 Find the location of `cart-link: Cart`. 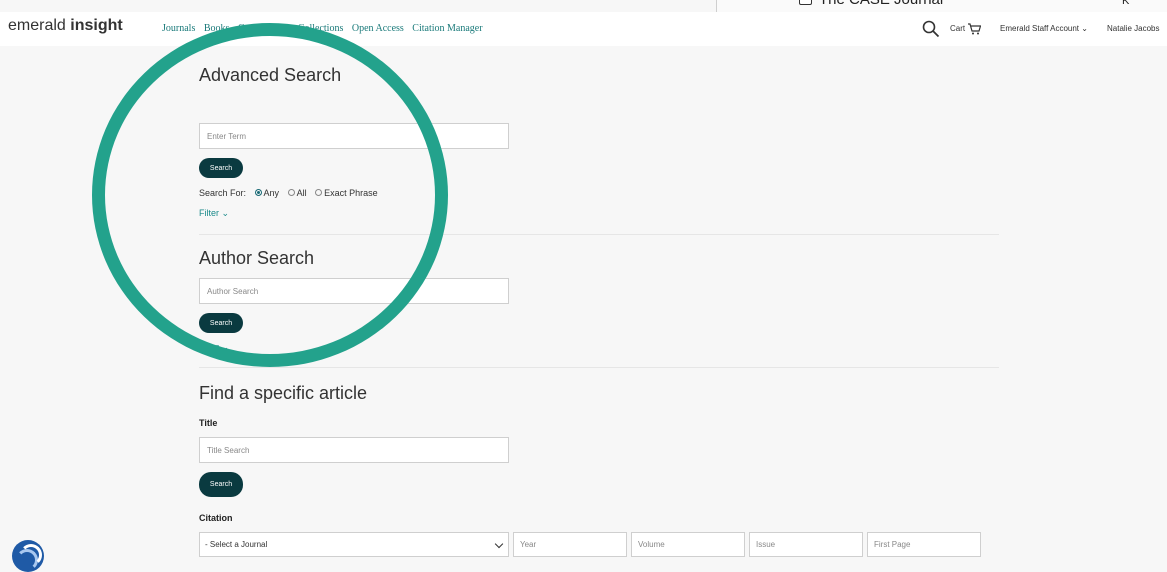

cart-link: Cart is located at coordinates (966, 29).